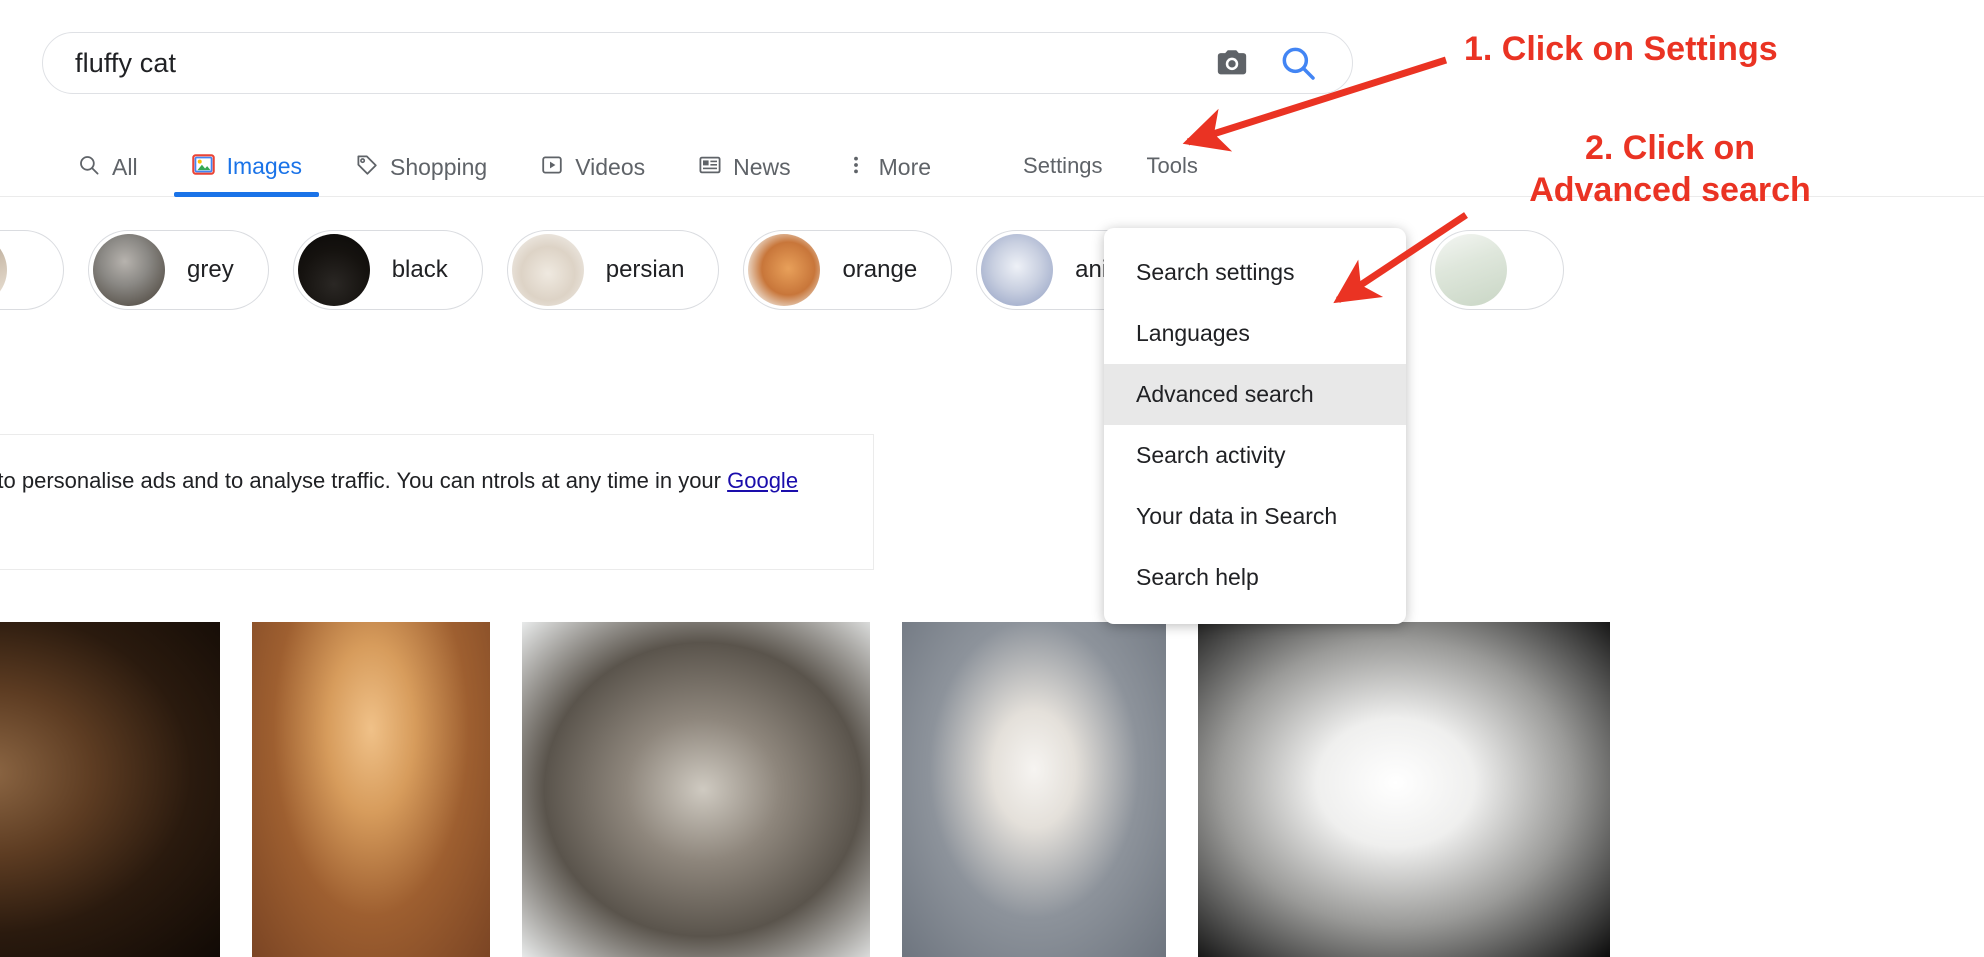 This screenshot has width=1984, height=957. I want to click on chip-label: grey, so click(210, 269).